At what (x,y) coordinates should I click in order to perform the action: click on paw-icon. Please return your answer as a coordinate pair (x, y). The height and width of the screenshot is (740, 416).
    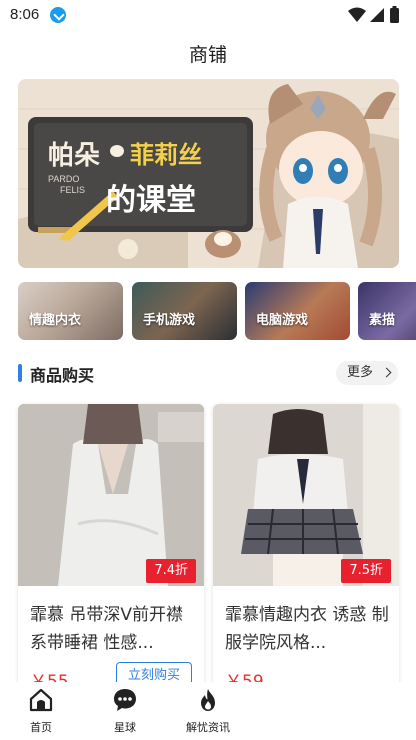
    Looking at the image, I should click on (117, 151).